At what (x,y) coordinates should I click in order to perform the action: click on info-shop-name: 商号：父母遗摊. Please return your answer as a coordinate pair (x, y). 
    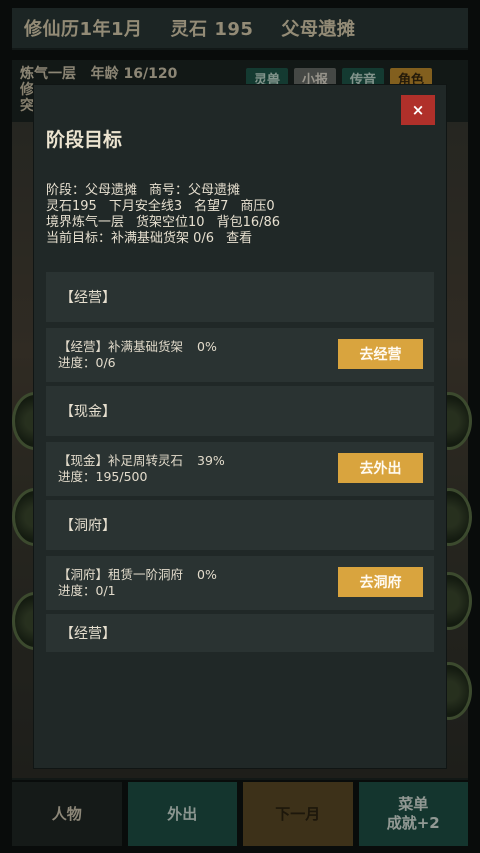
    Looking at the image, I should click on (195, 190).